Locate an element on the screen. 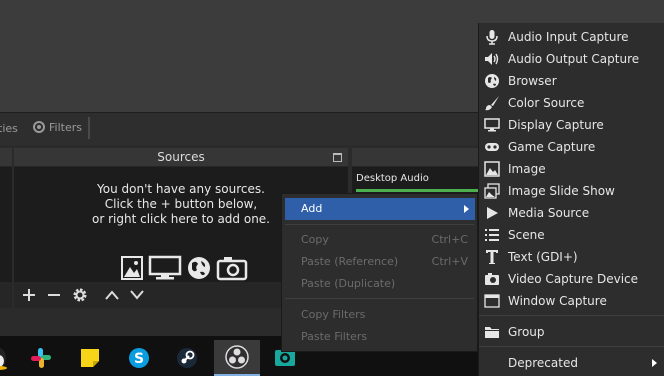 The height and width of the screenshot is (376, 664). menu-item-paste-duplicate: Paste (Duplicate) is located at coordinates (380, 284).